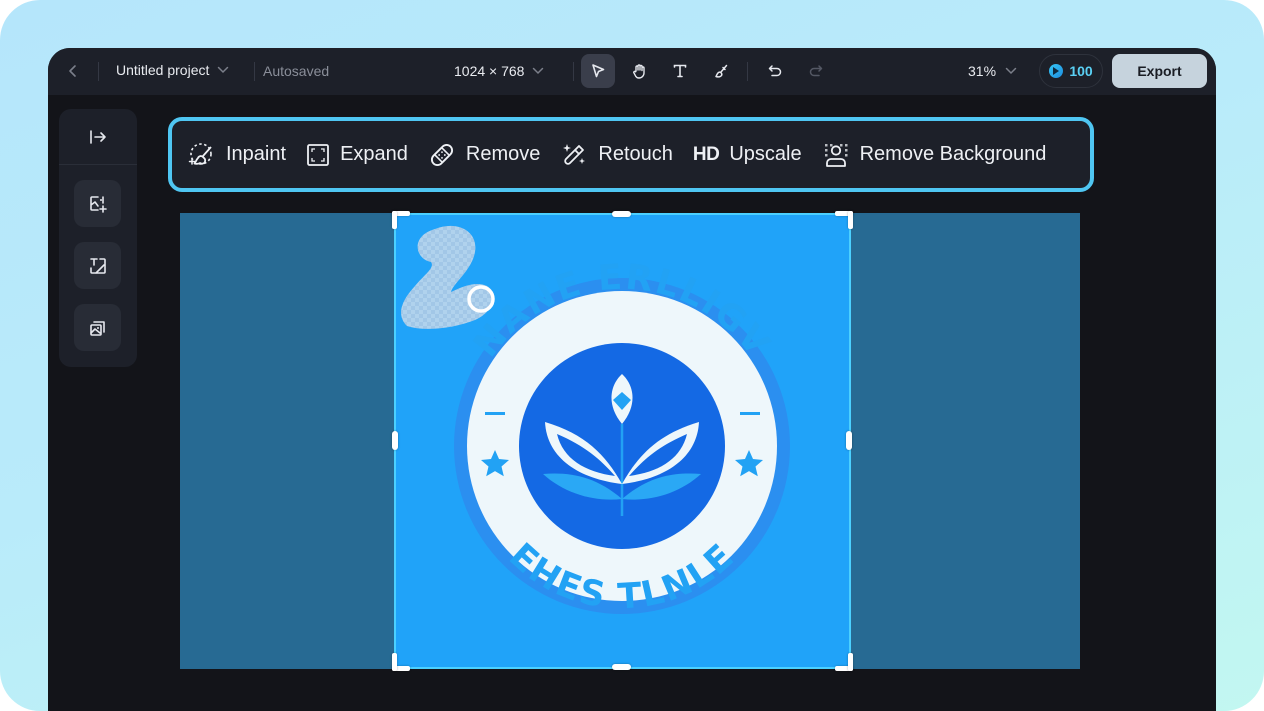  What do you see at coordinates (836, 155) in the screenshot?
I see `person-cutout-icon` at bounding box center [836, 155].